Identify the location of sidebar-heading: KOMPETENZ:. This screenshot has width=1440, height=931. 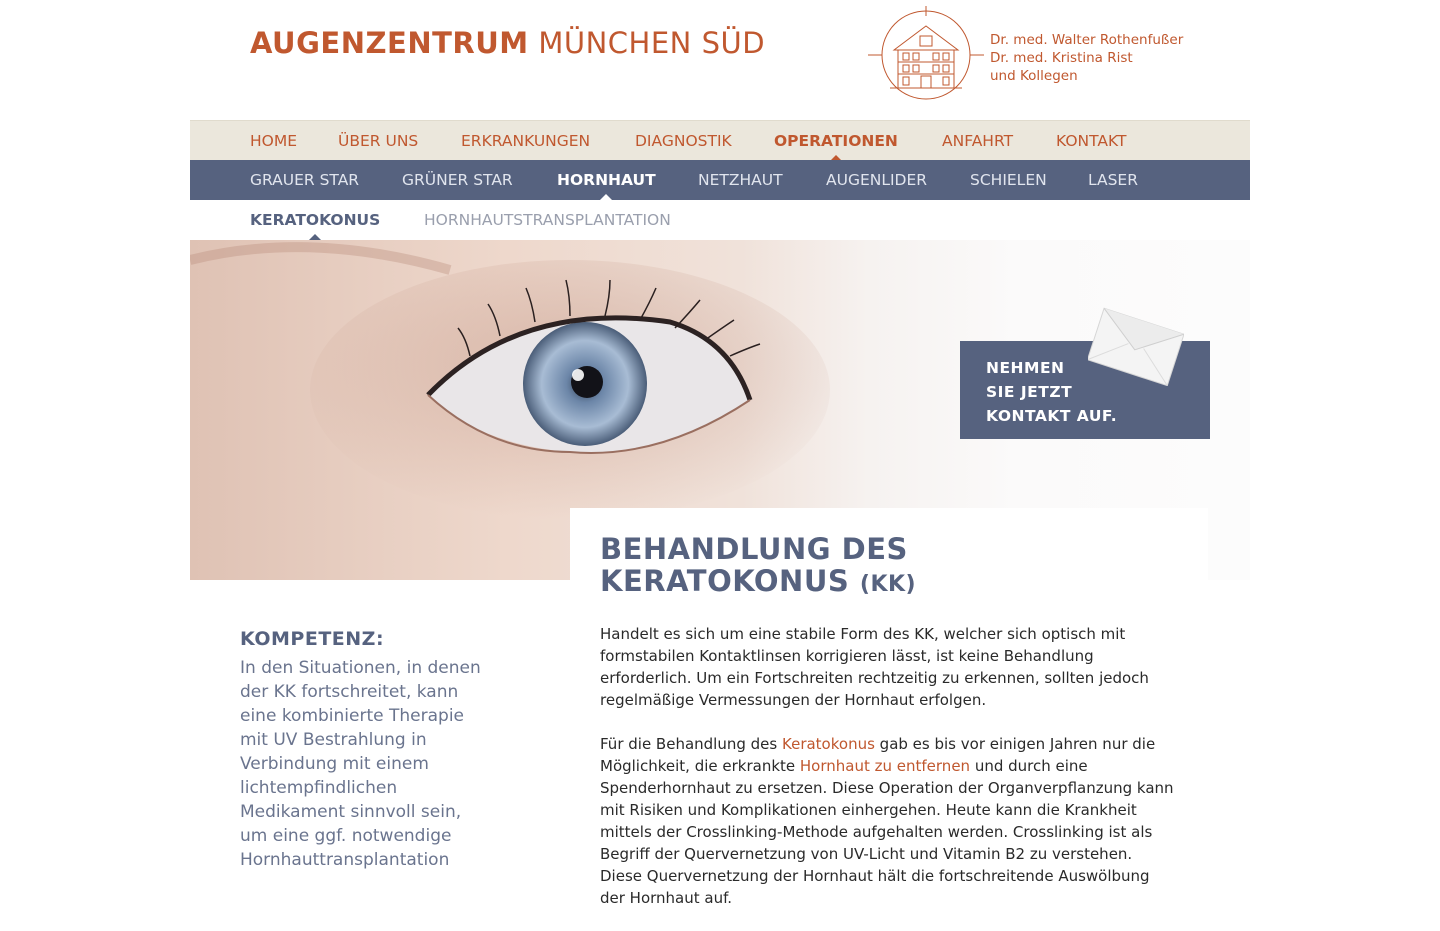
(312, 639).